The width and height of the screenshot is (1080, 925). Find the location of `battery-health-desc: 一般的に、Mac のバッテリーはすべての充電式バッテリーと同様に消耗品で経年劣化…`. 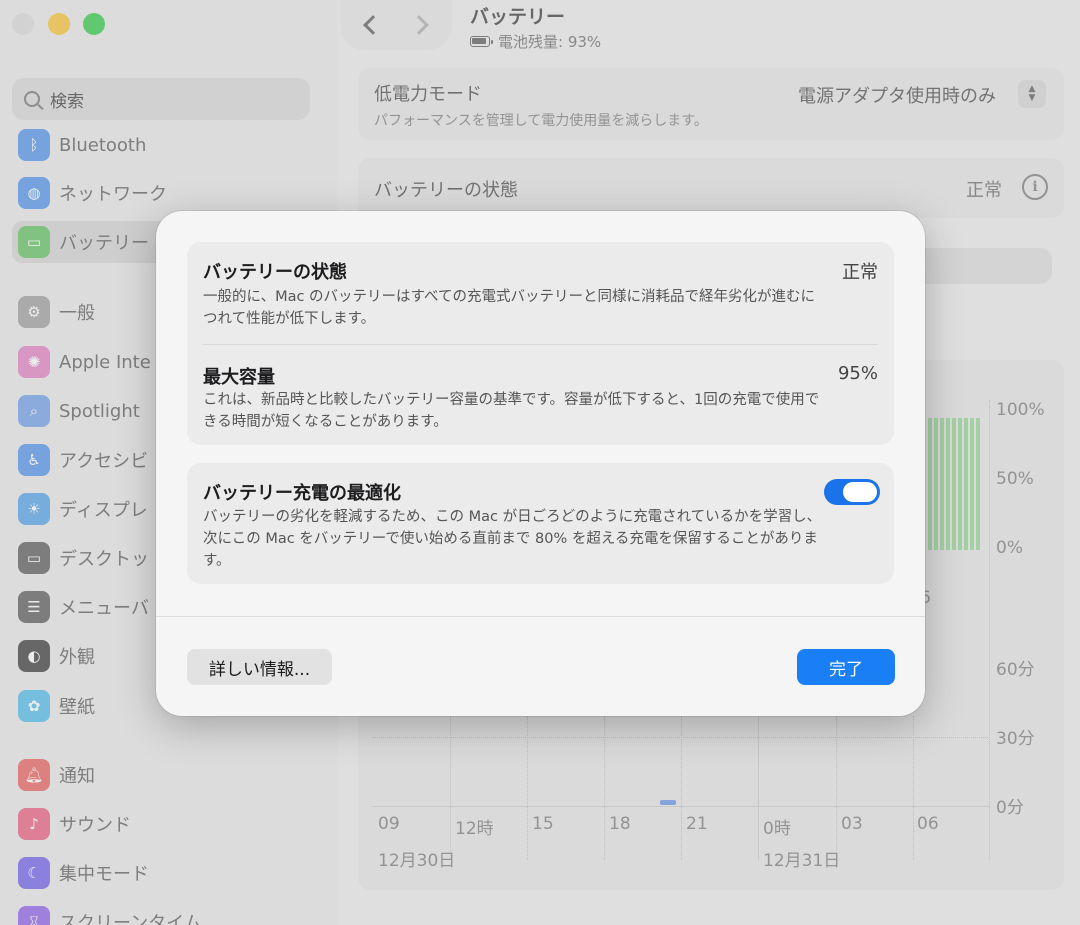

battery-health-desc: 一般的に、Mac のバッテリーはすべての充電式バッテリーと同様に消耗品で経年劣化… is located at coordinates (509, 308).